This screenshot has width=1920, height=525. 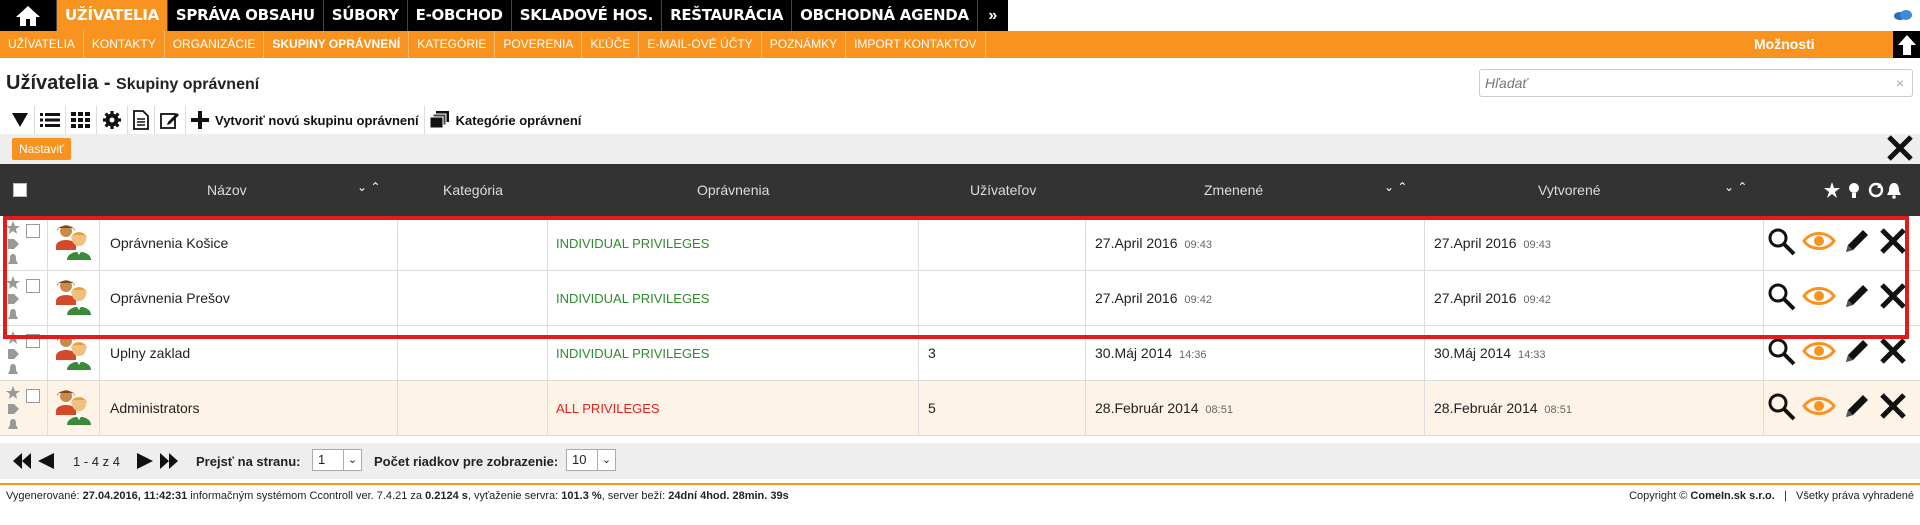 What do you see at coordinates (366, 15) in the screenshot?
I see `menu-item-files: SÚBORY` at bounding box center [366, 15].